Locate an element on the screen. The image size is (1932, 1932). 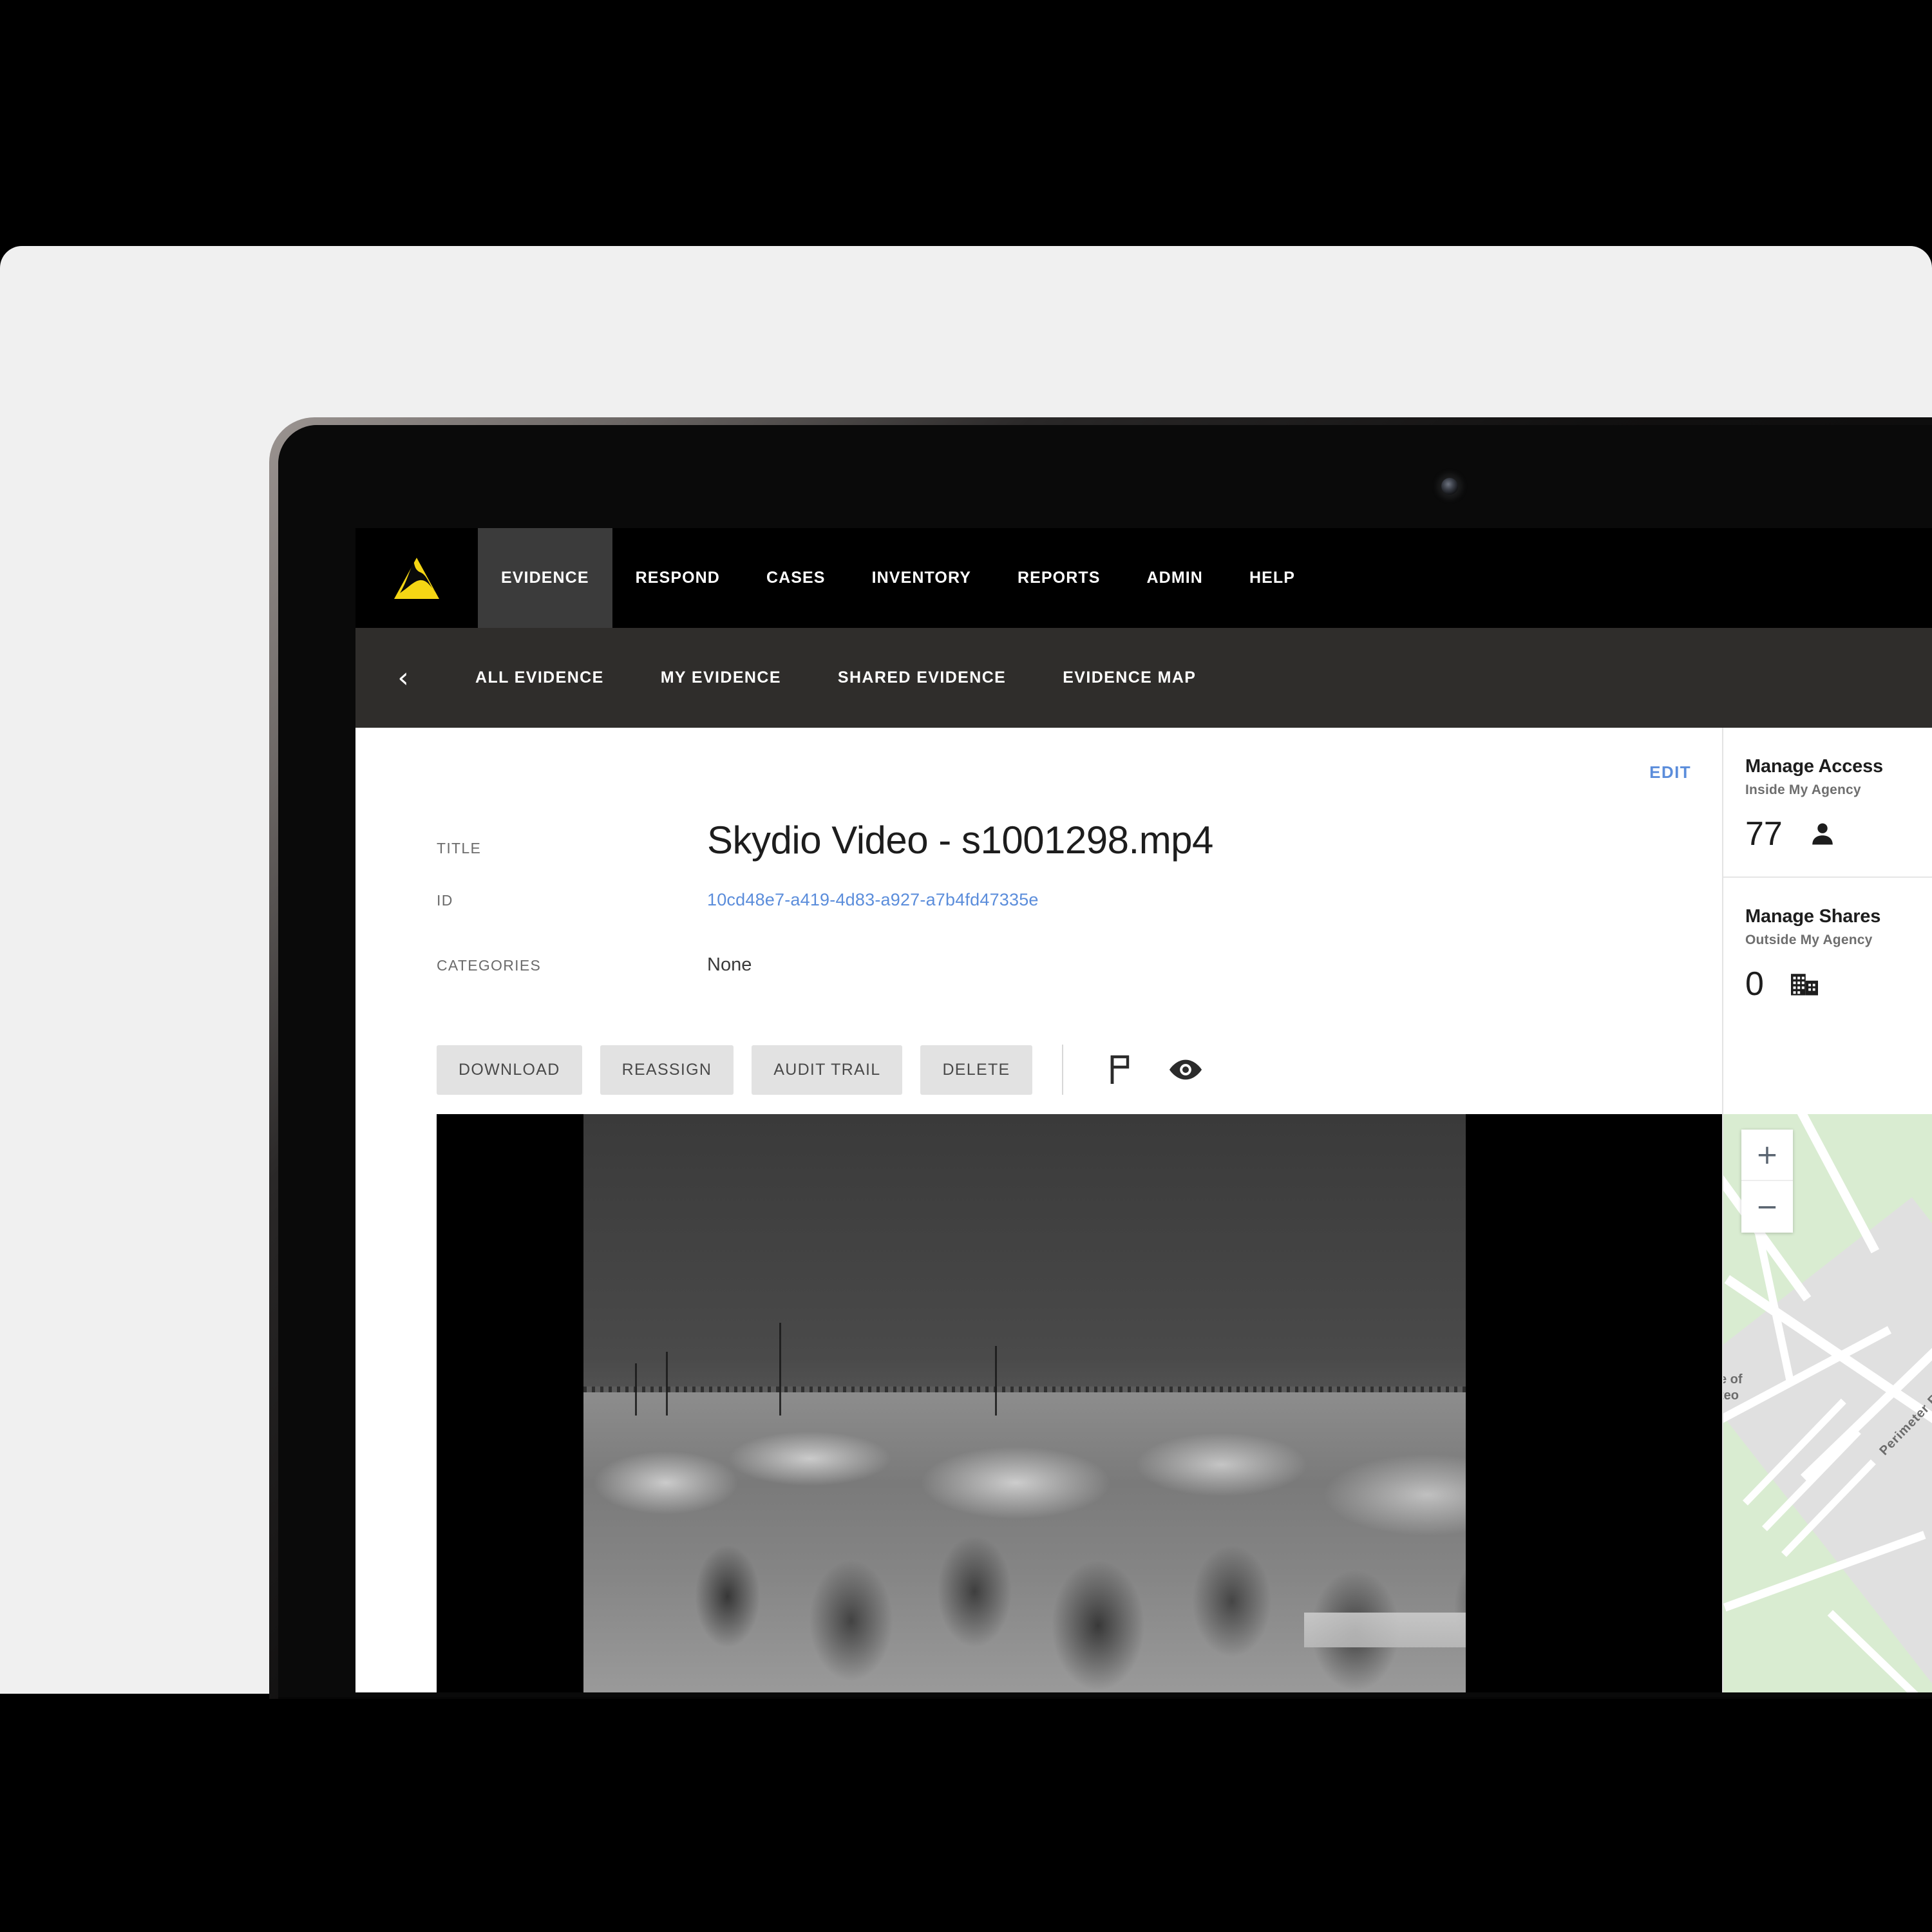
axon-triangle-logo-icon is located at coordinates (417, 578).